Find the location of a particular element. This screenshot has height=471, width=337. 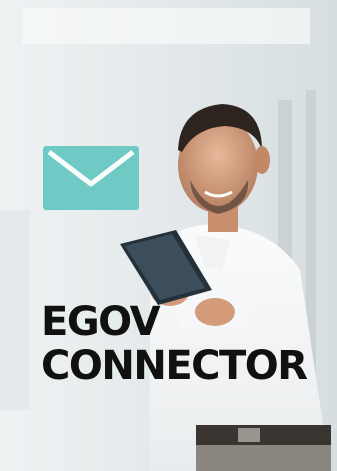

brand-title-line-2: CONNECTOR is located at coordinates (174, 366).